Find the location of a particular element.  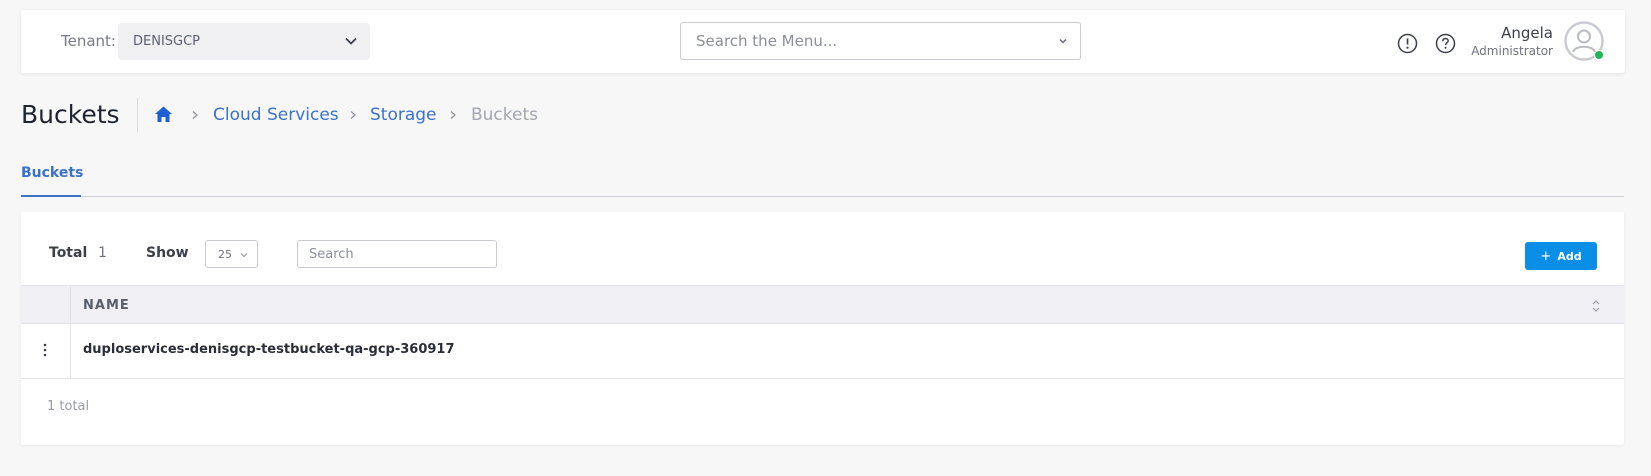

breadcrumb-current: Buckets is located at coordinates (505, 115).